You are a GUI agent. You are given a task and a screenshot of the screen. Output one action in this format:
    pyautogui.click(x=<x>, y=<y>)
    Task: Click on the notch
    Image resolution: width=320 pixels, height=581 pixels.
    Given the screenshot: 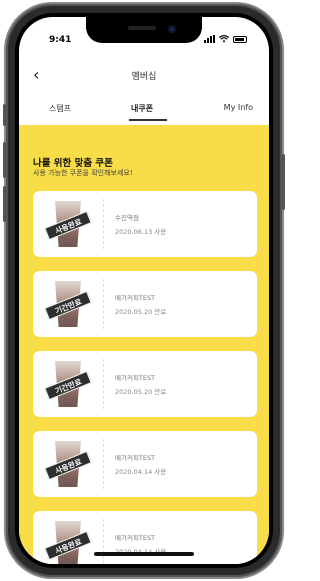 What is the action you would take?
    pyautogui.click(x=144, y=30)
    